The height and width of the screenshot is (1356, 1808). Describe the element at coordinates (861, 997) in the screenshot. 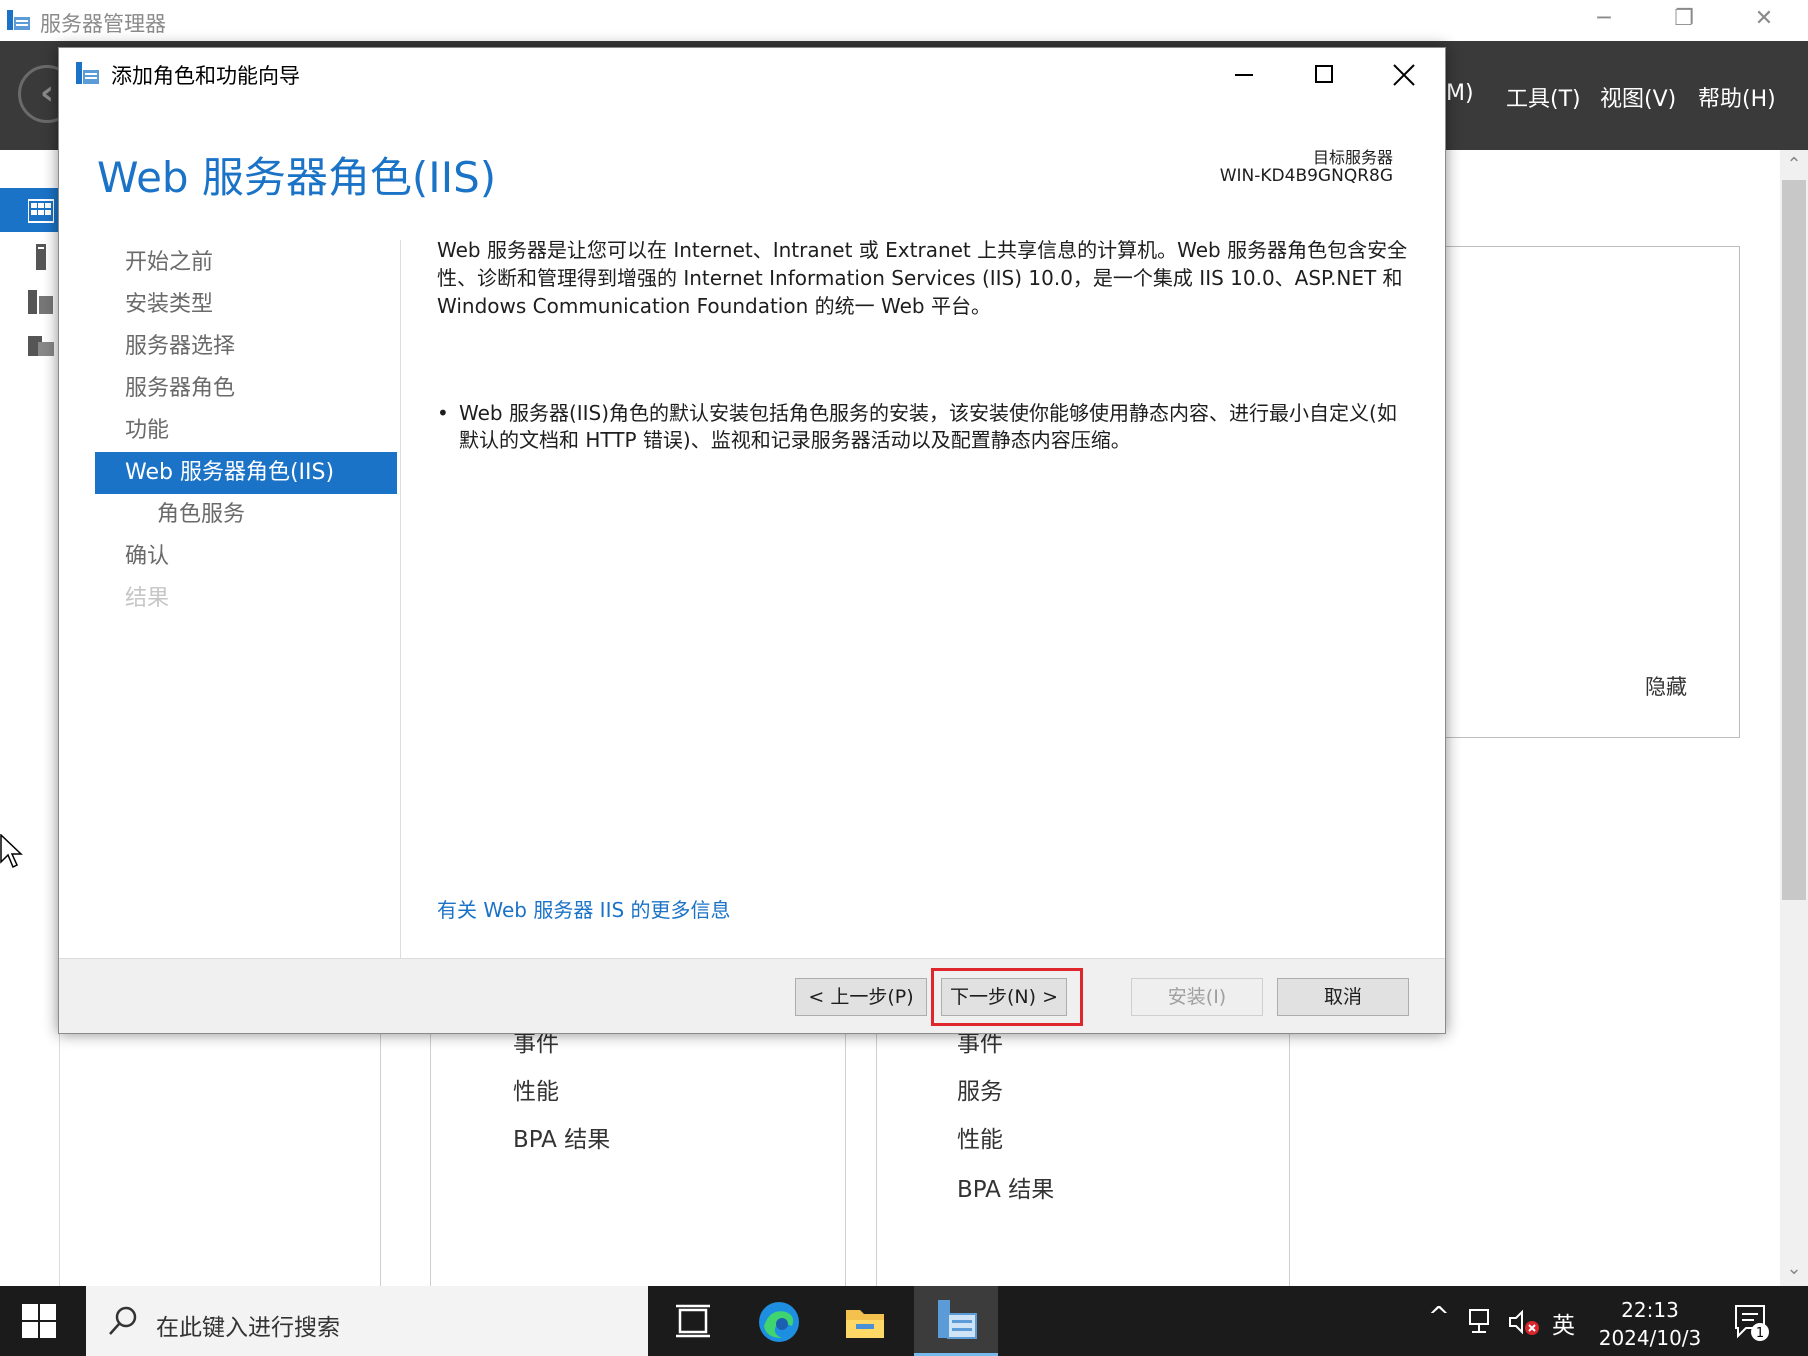

I see `previous-button: < 上一步(P)` at that location.